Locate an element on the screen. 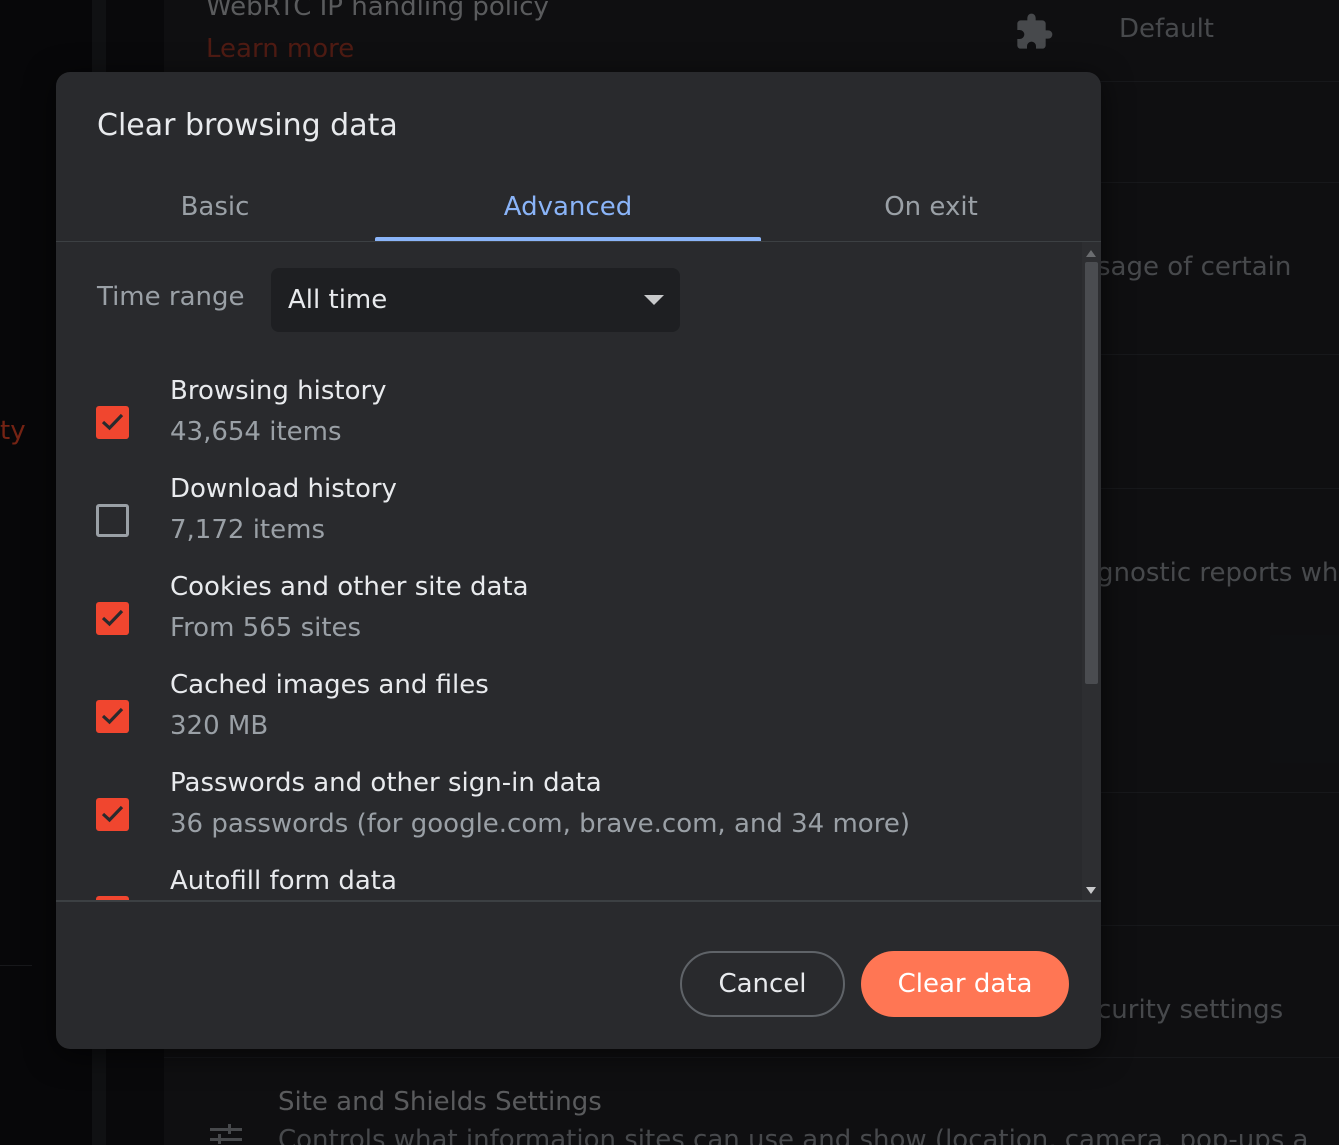 This screenshot has width=1339, height=1145. item-title: Autofill form data is located at coordinates (283, 881).